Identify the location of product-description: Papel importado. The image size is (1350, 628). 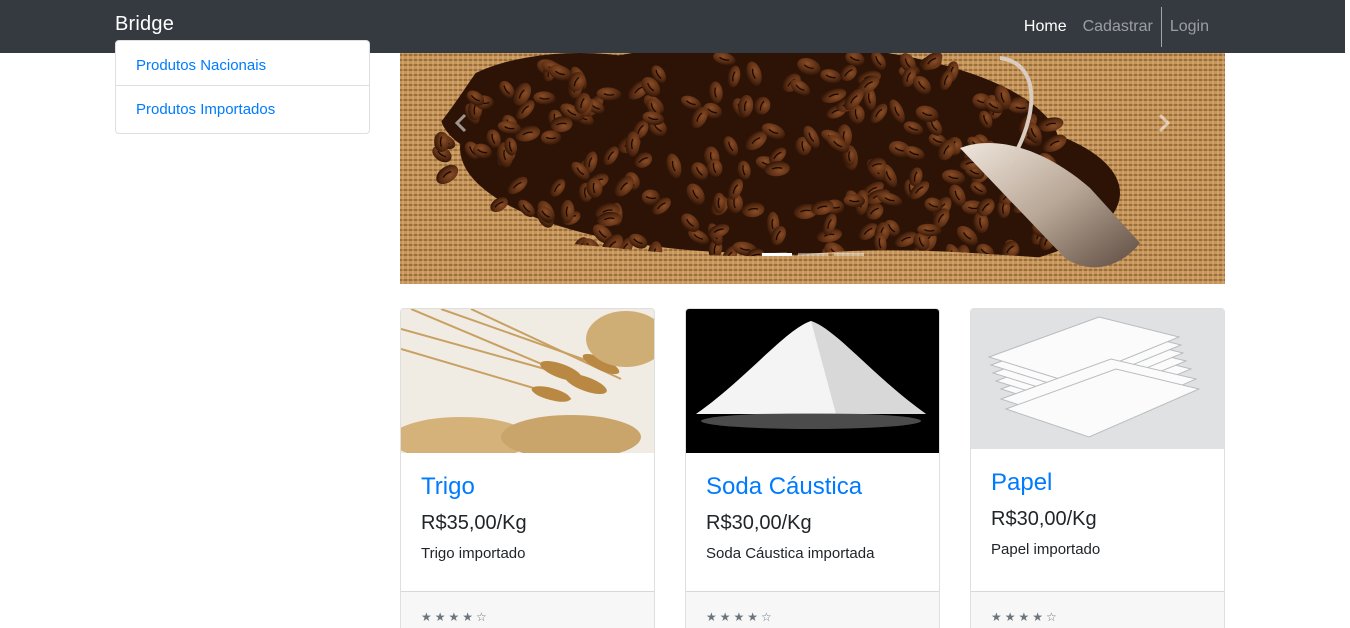
(1046, 549).